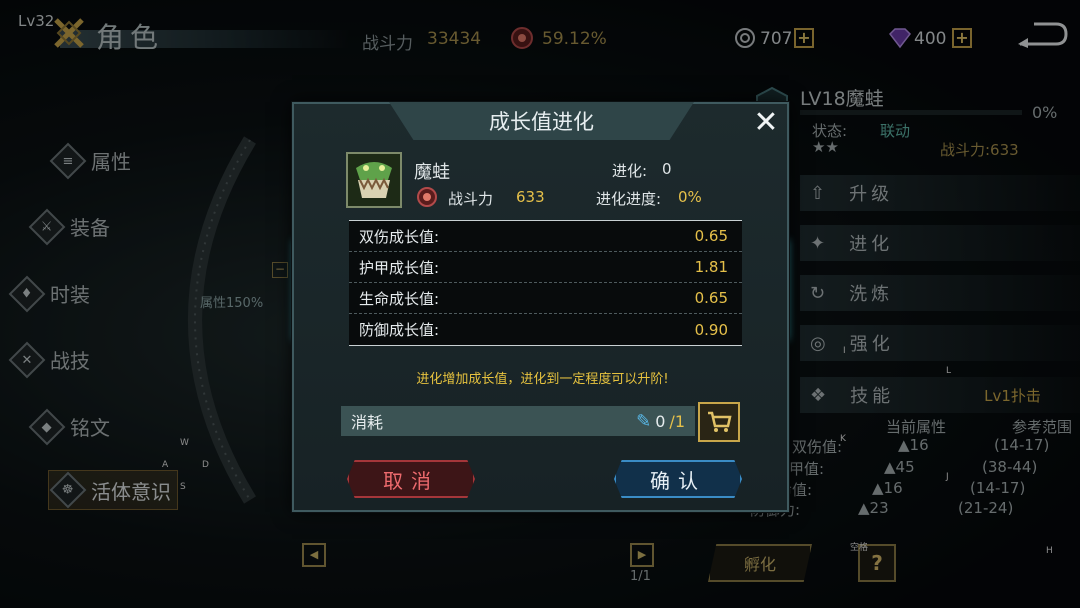 Image resolution: width=1080 pixels, height=608 pixels. What do you see at coordinates (374, 180) in the screenshot?
I see `frog-pet-icon` at bounding box center [374, 180].